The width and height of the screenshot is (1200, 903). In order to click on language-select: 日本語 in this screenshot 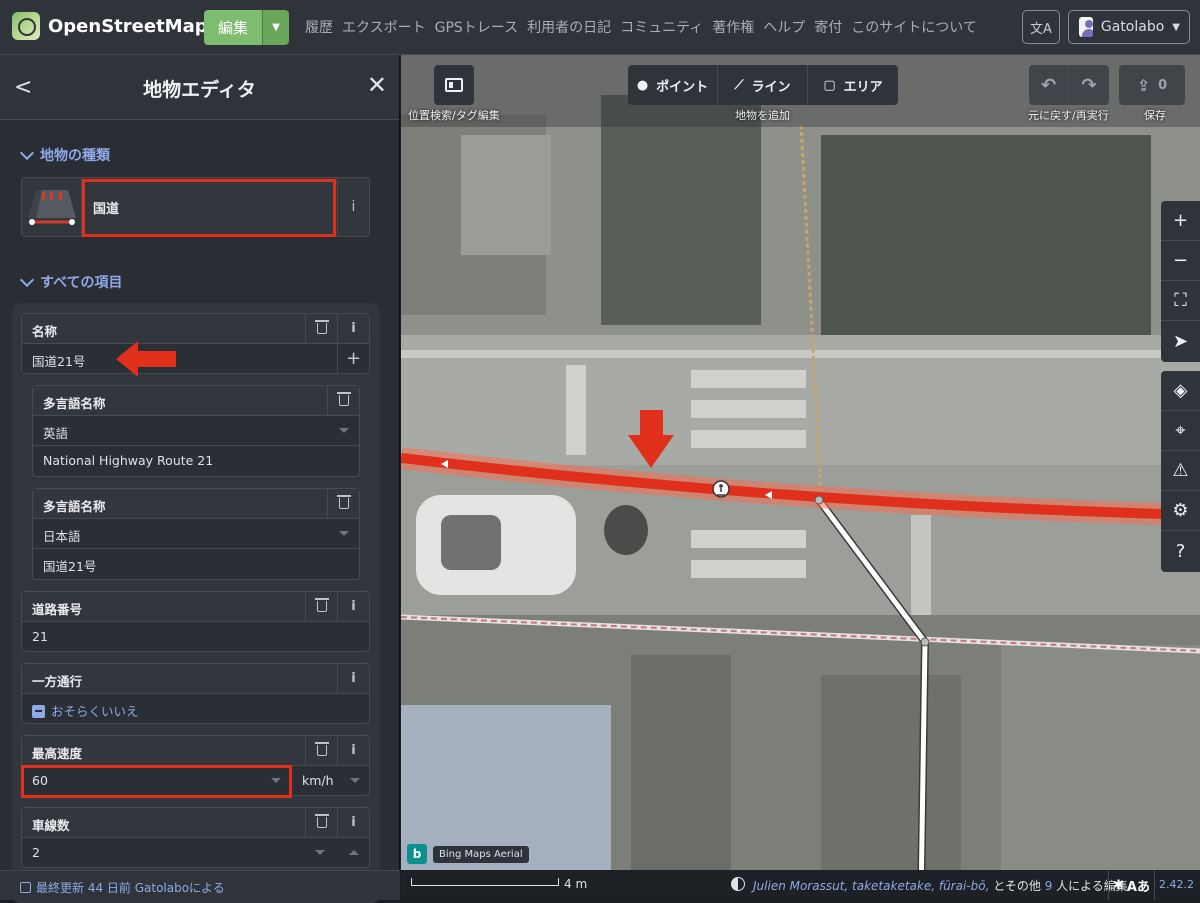, I will do `click(196, 534)`.